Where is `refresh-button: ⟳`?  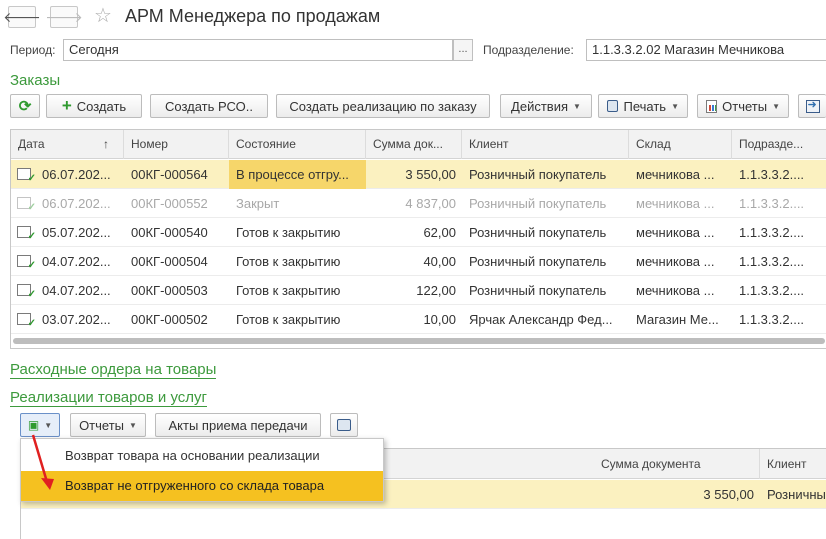 refresh-button: ⟳ is located at coordinates (25, 106).